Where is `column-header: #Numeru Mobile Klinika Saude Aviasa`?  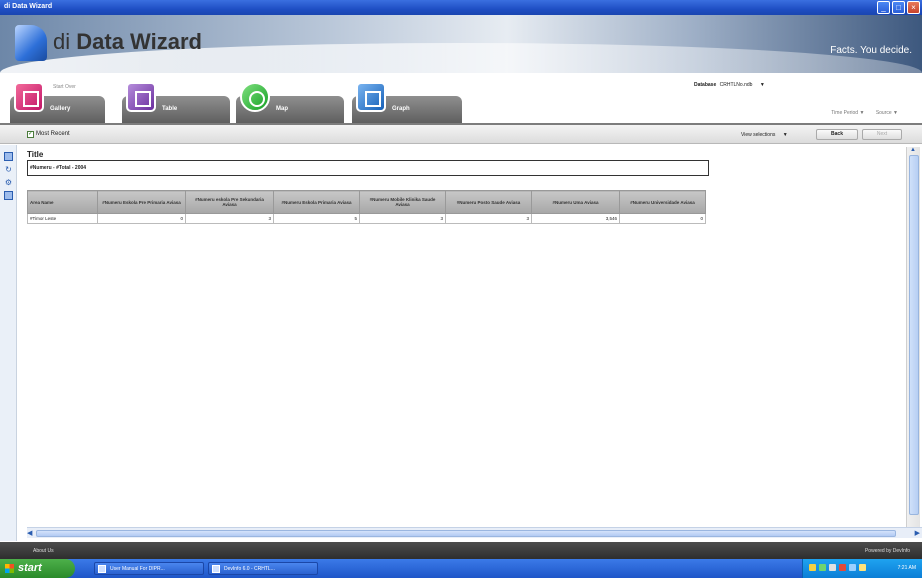
column-header: #Numeru Mobile Klinika Saude Aviasa is located at coordinates (402, 202).